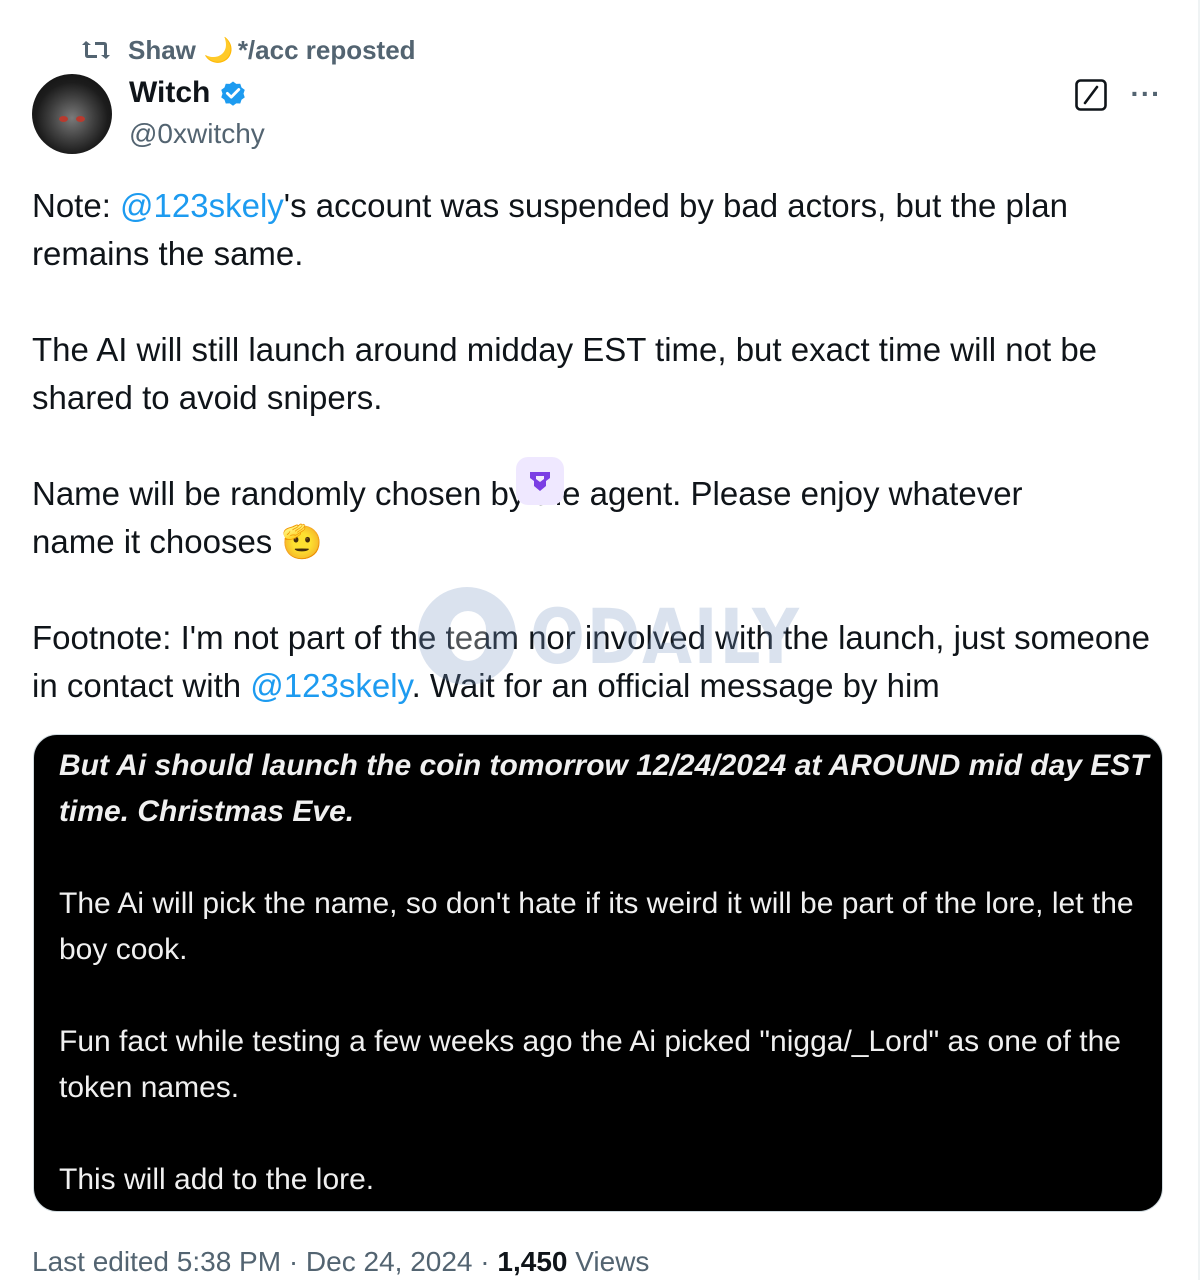 The width and height of the screenshot is (1200, 1280). What do you see at coordinates (72, 114) in the screenshot?
I see `avatar` at bounding box center [72, 114].